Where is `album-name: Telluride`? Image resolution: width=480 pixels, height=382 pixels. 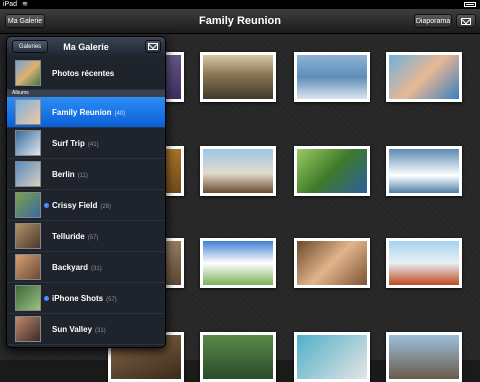 album-name: Telluride is located at coordinates (68, 236).